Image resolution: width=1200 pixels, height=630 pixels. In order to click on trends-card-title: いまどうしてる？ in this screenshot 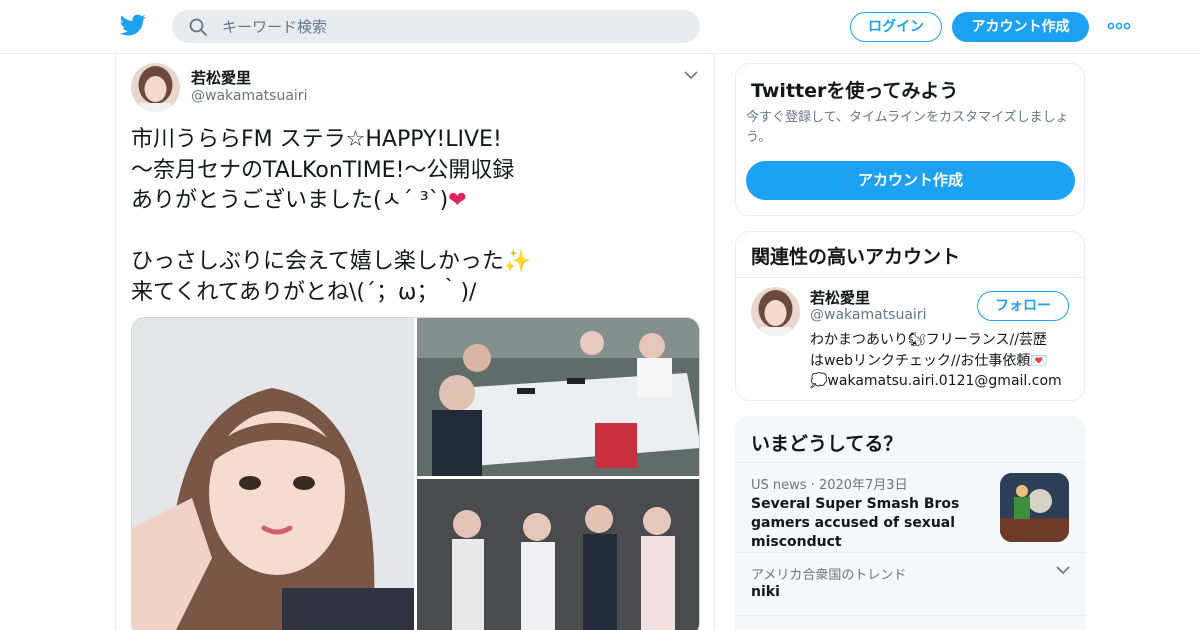, I will do `click(827, 444)`.